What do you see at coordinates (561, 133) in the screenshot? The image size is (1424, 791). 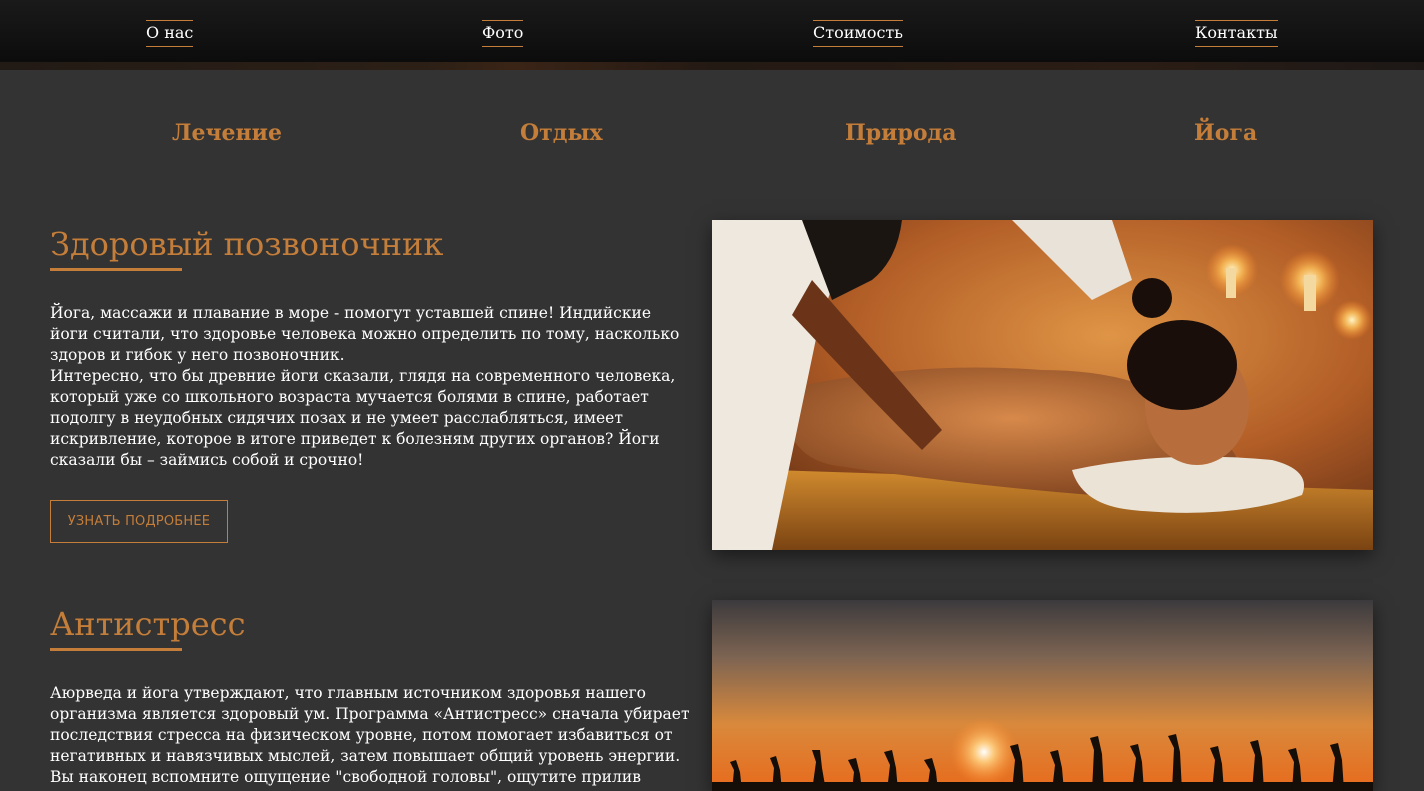 I see `category-rest: Отдых` at bounding box center [561, 133].